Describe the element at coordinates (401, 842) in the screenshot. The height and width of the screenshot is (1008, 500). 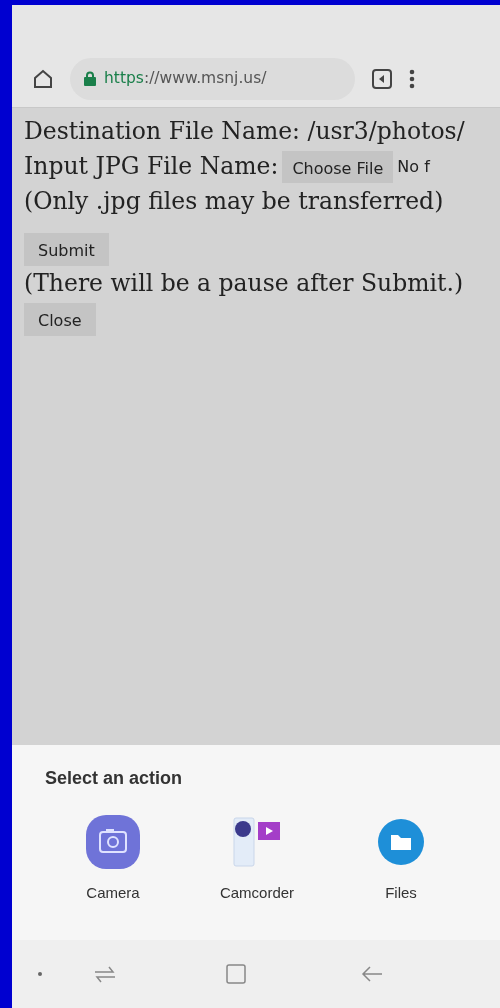
I see `folder-icon` at that location.